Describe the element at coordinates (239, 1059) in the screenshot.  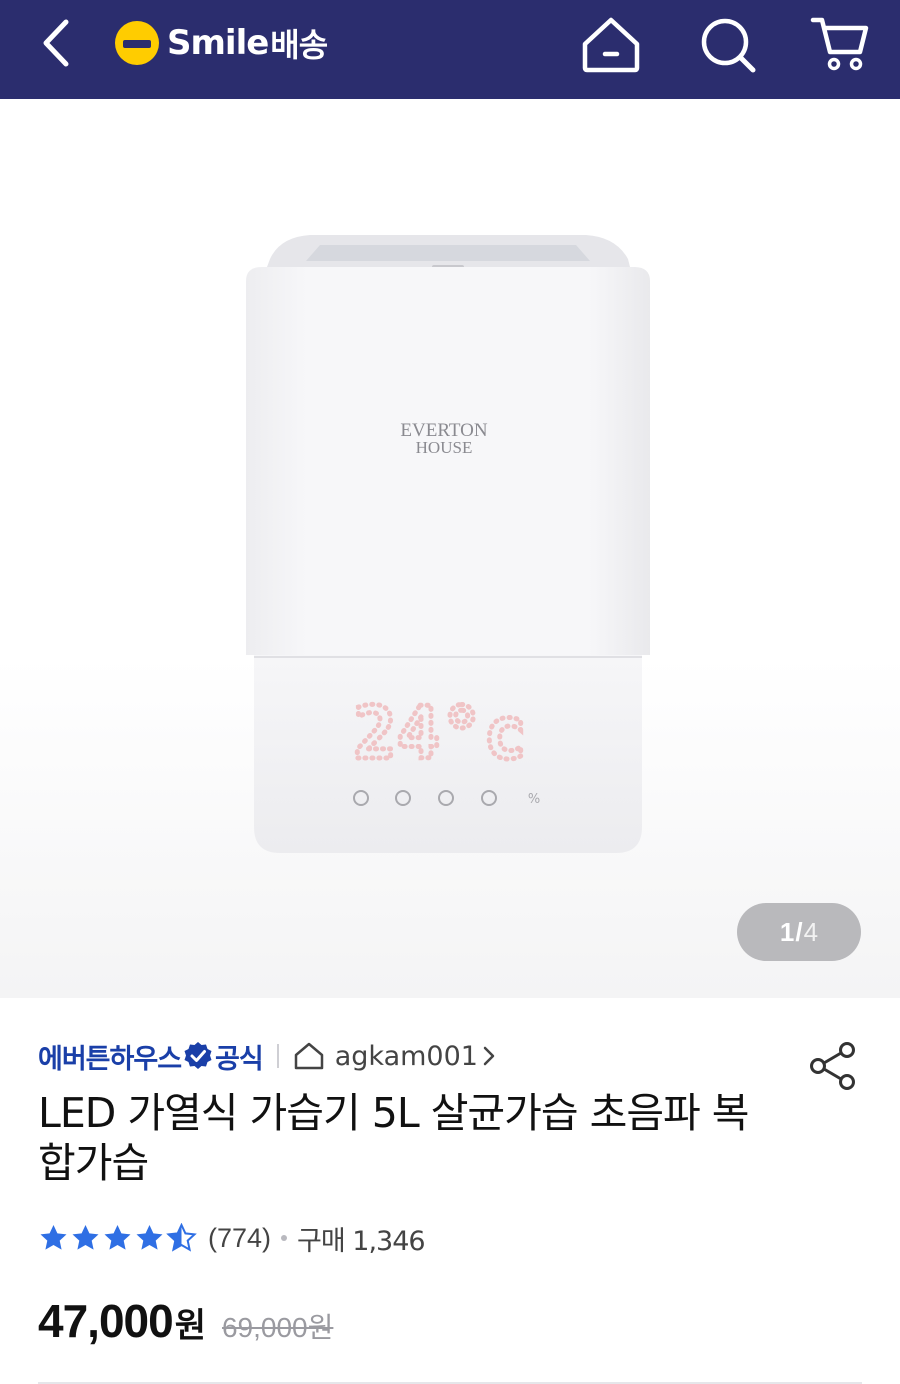
I see `official-label: 공식` at that location.